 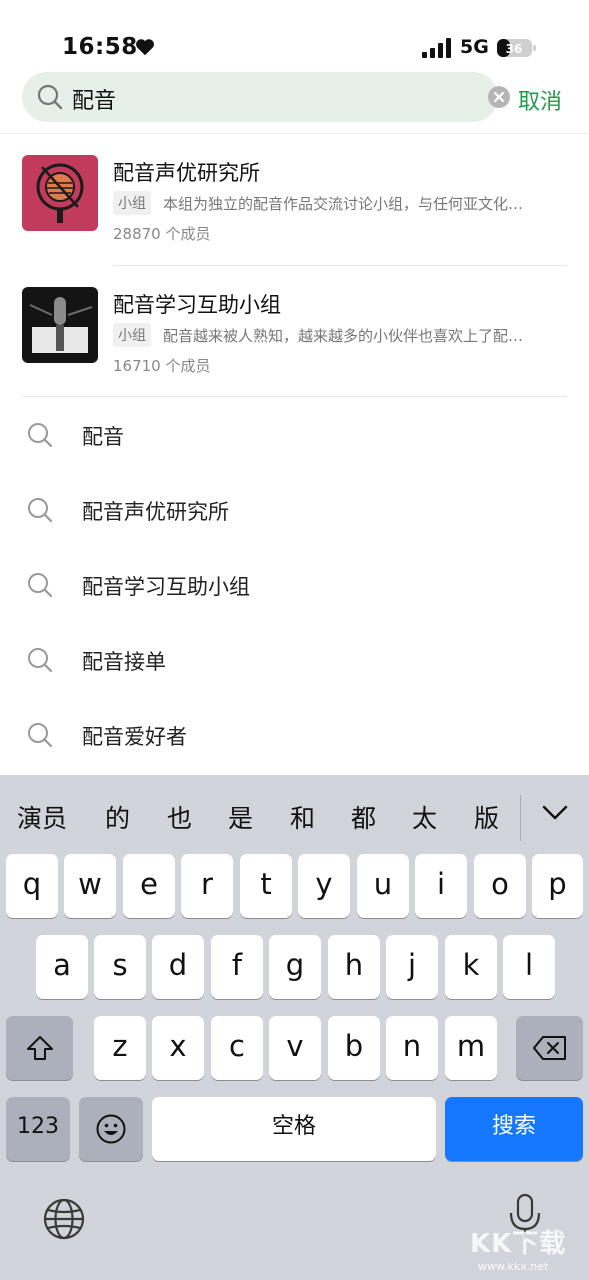 What do you see at coordinates (294, 35) in the screenshot?
I see `status-bar: 16:58 5G 36` at bounding box center [294, 35].